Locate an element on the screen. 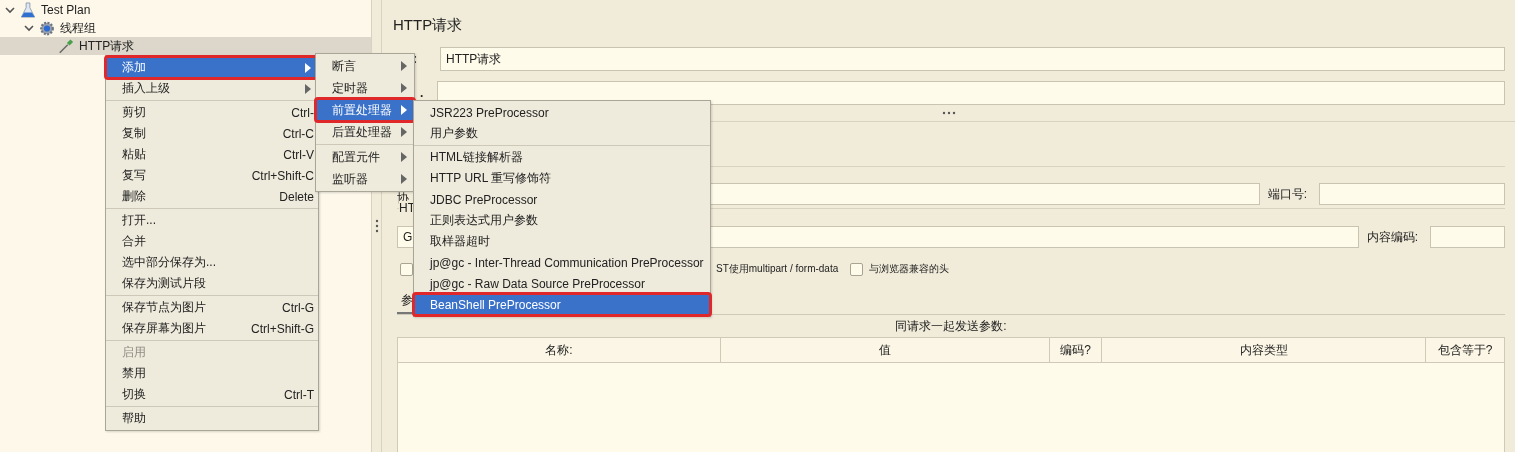  menu-item: HTTP URL 重写修饰符 is located at coordinates (562, 178).